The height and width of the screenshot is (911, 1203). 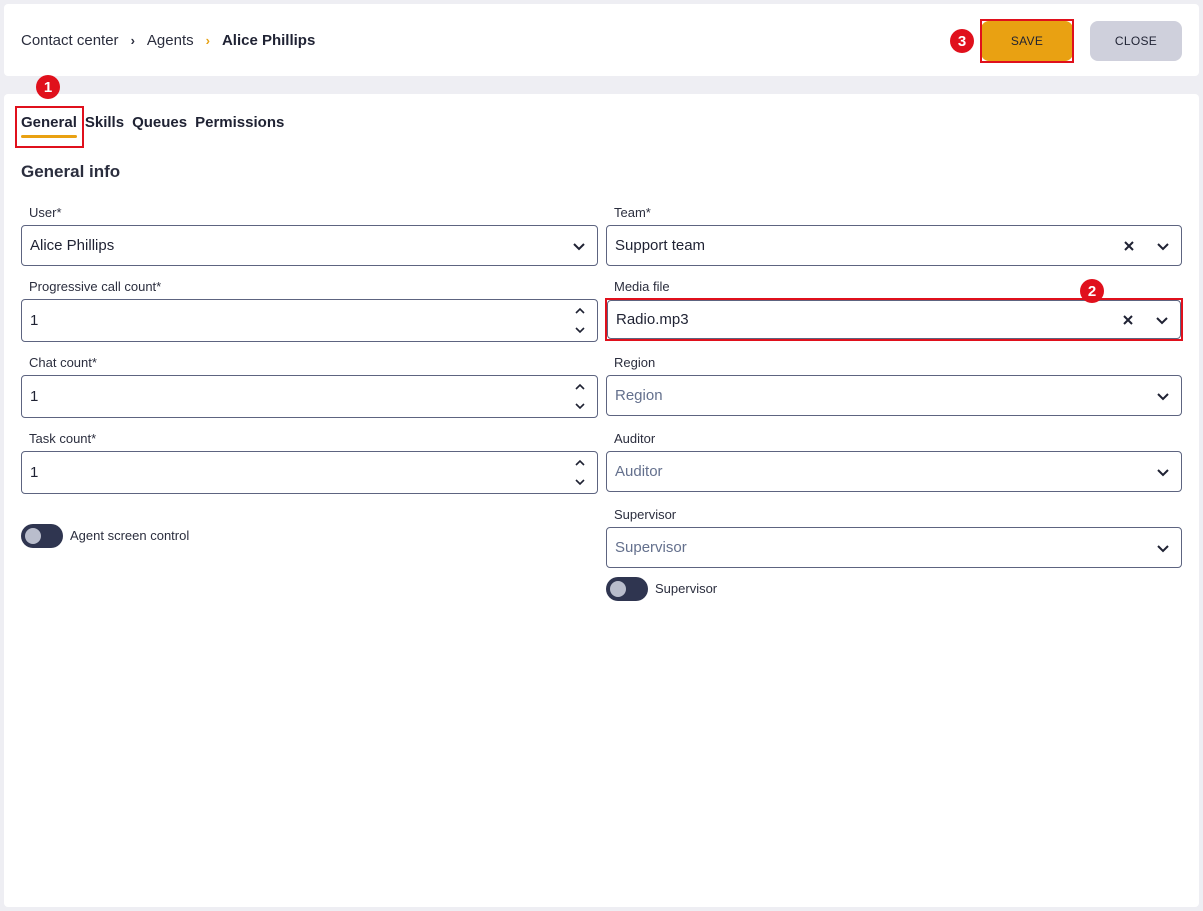 I want to click on task-count-value: 1, so click(x=34, y=472).